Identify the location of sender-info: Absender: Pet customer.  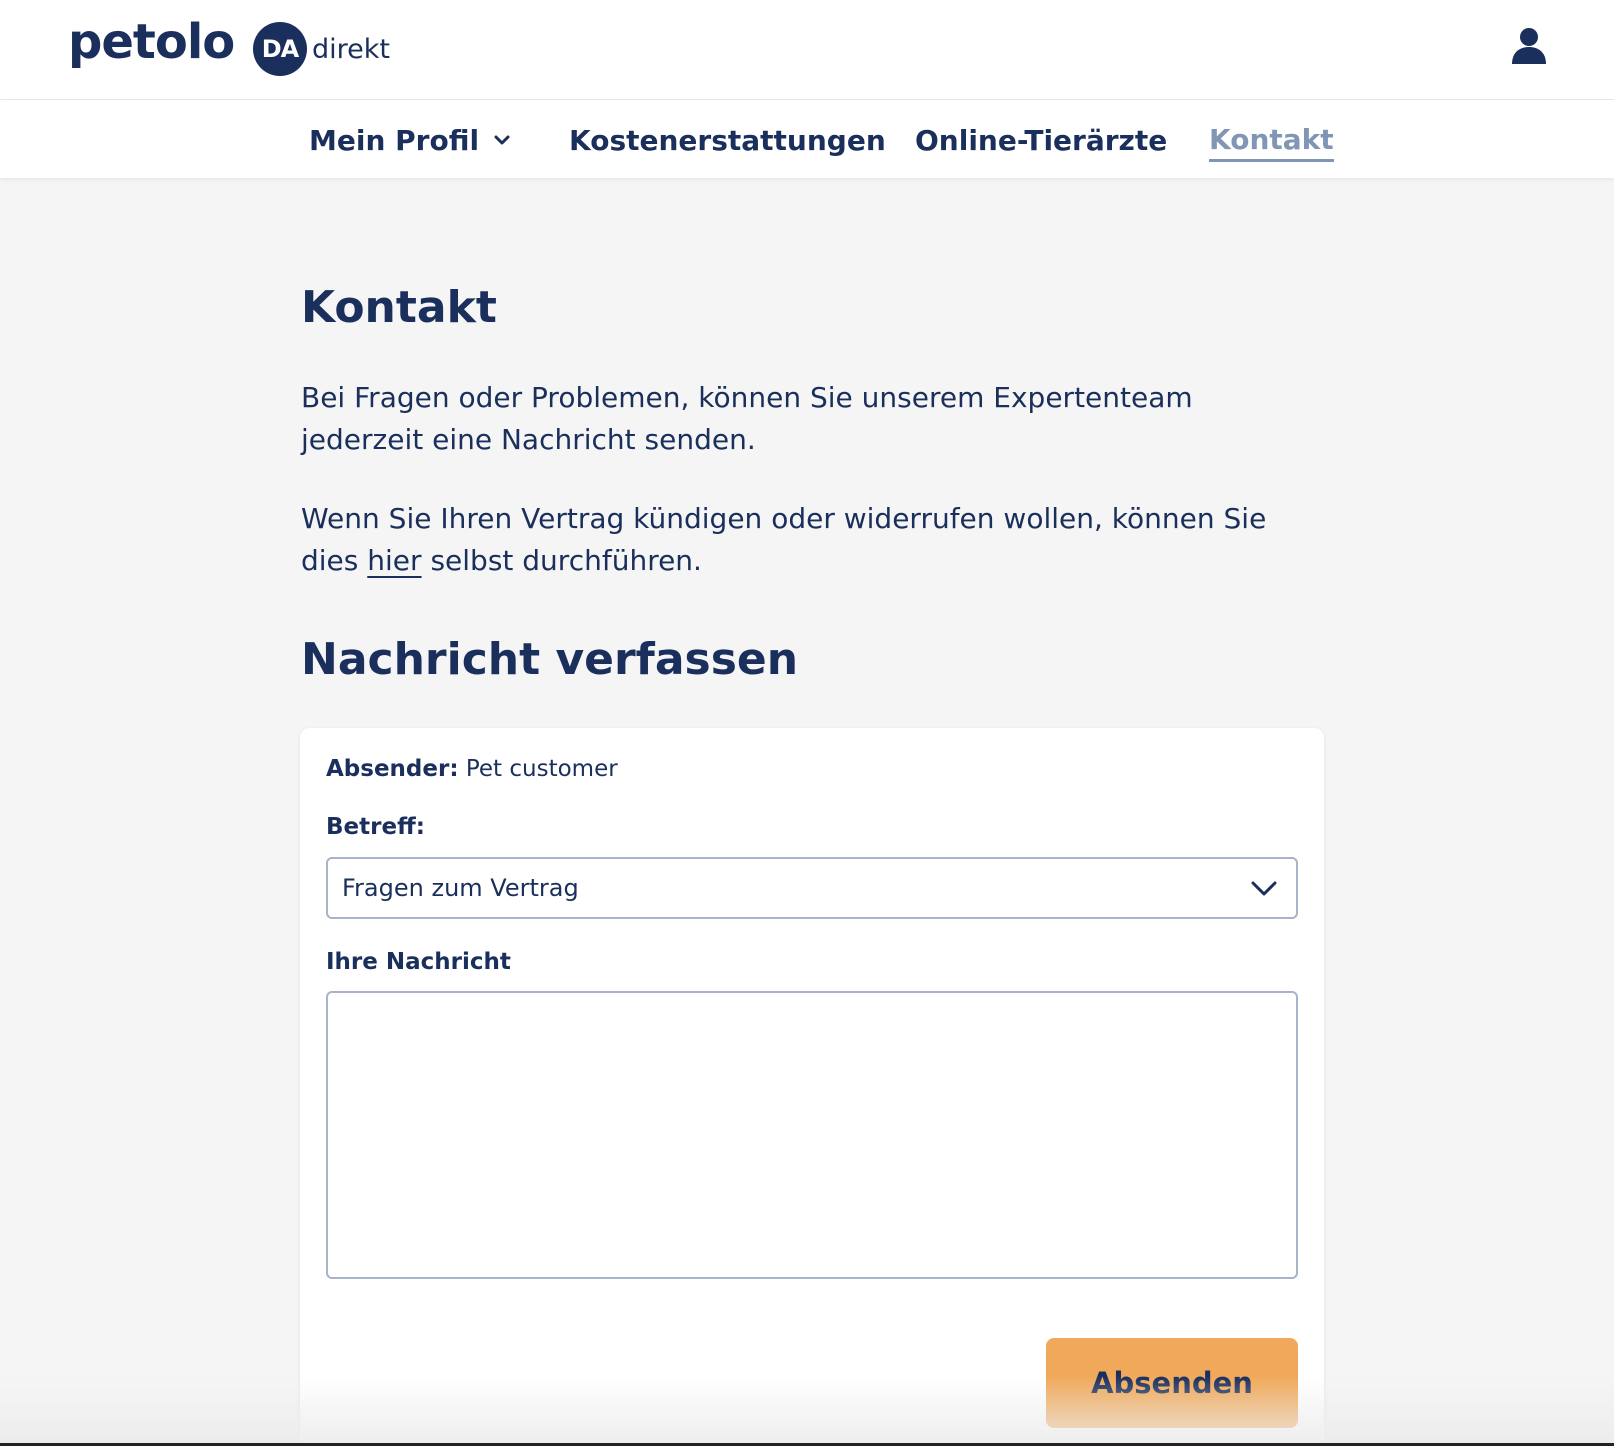
(472, 769).